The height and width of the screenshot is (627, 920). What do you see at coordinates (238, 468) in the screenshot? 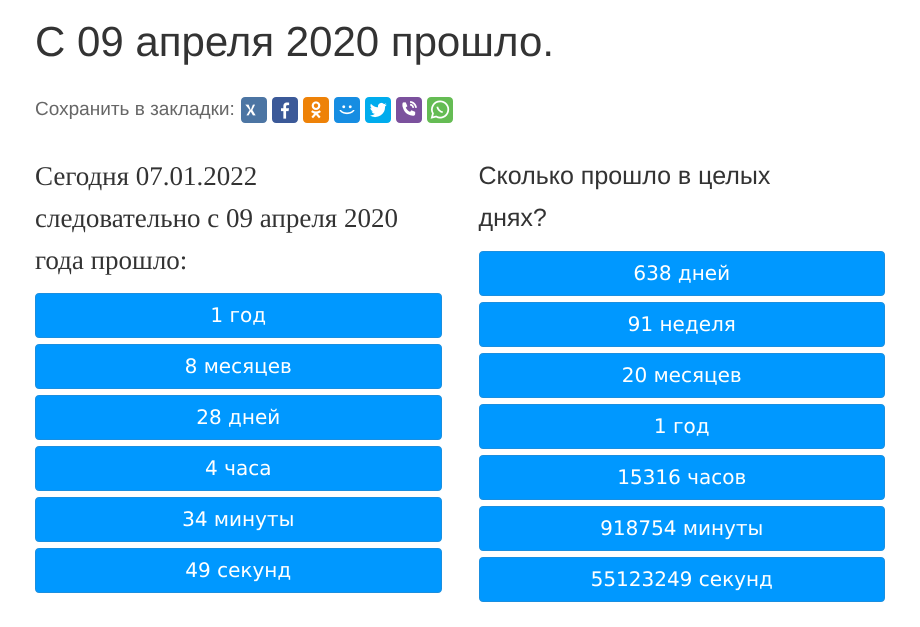
I see `duration-badge: 4 часа` at bounding box center [238, 468].